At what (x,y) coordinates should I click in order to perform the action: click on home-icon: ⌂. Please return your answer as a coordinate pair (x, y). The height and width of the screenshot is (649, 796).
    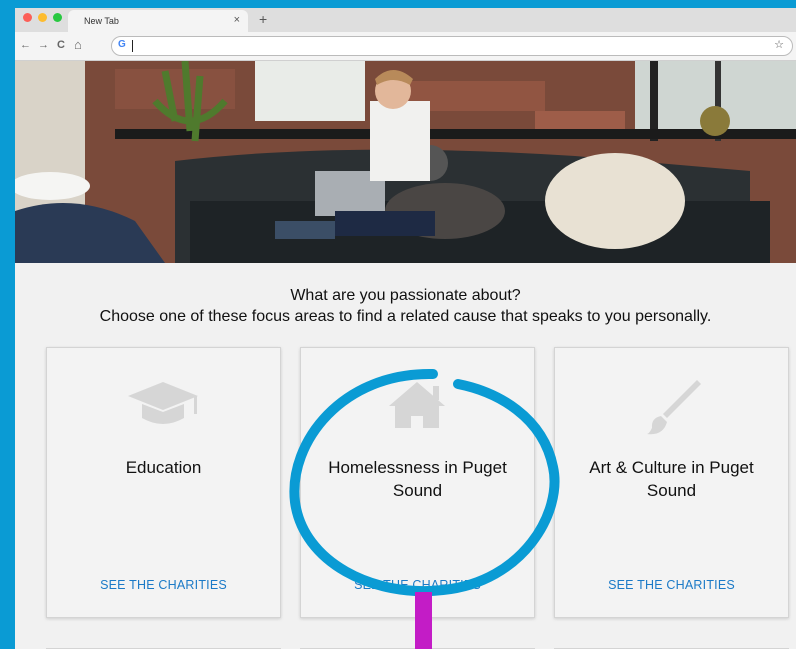
    Looking at the image, I should click on (78, 44).